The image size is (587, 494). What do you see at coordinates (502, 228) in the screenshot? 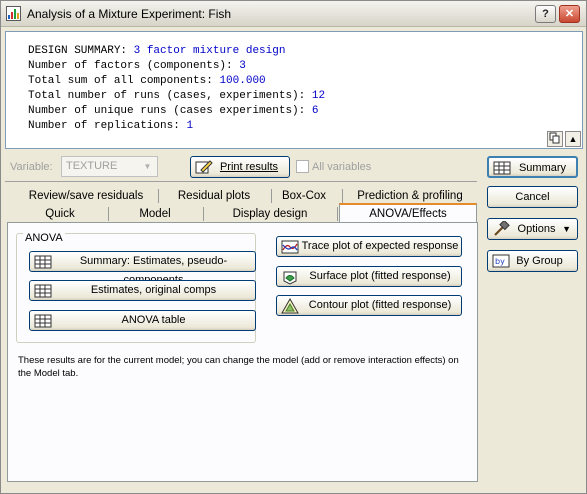
I see `options-hammer-icon` at bounding box center [502, 228].